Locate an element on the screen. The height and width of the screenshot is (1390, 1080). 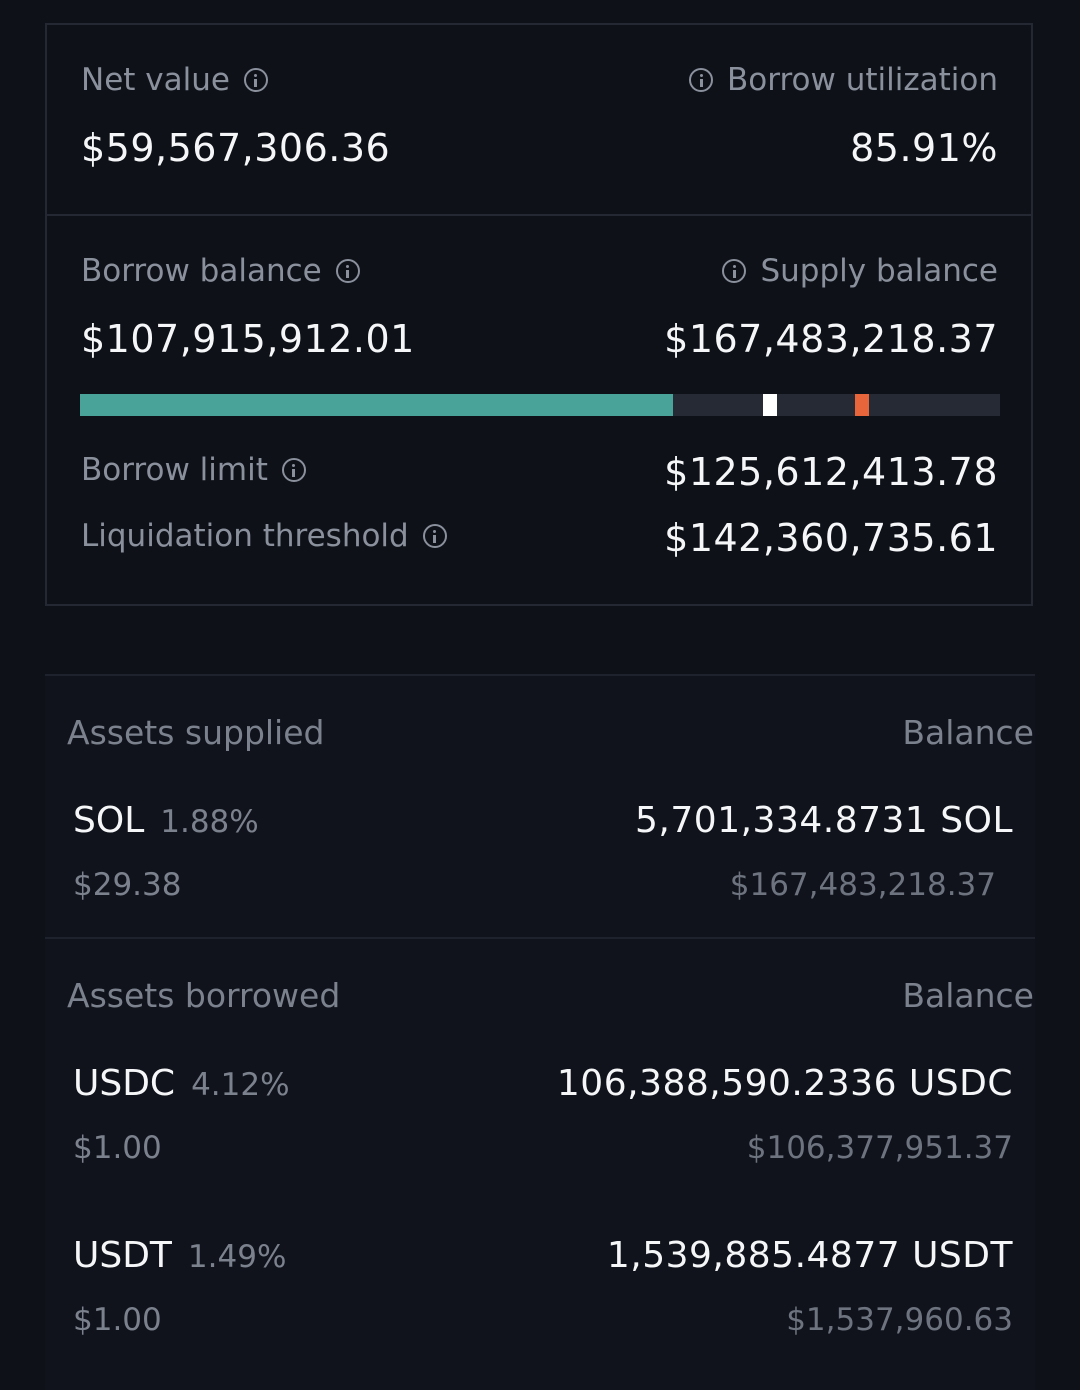
supply-balance-label: Supply balance is located at coordinates (879, 271).